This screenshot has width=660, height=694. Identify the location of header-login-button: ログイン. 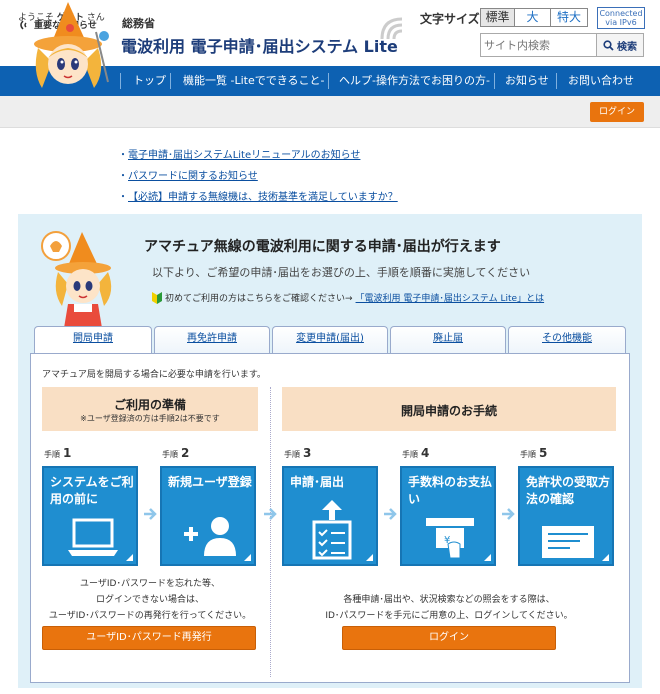
(617, 112).